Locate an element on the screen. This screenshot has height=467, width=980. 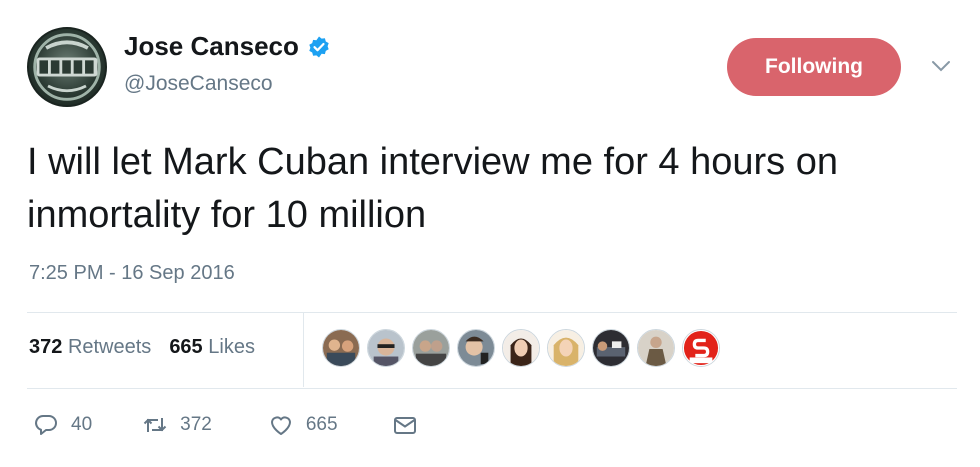
following-button: Following is located at coordinates (814, 67).